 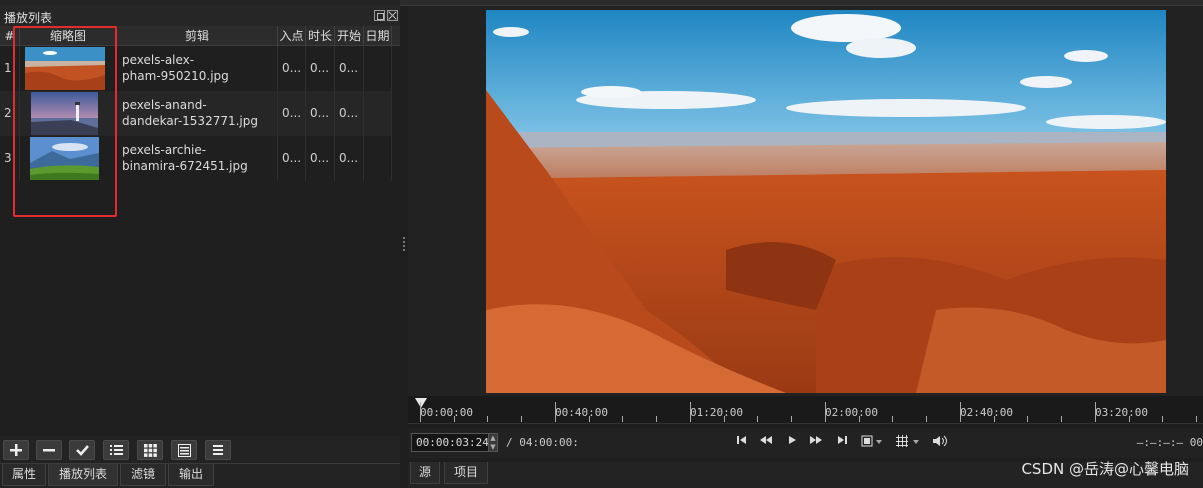 What do you see at coordinates (842, 441) in the screenshot?
I see `skip-to-end-icon` at bounding box center [842, 441].